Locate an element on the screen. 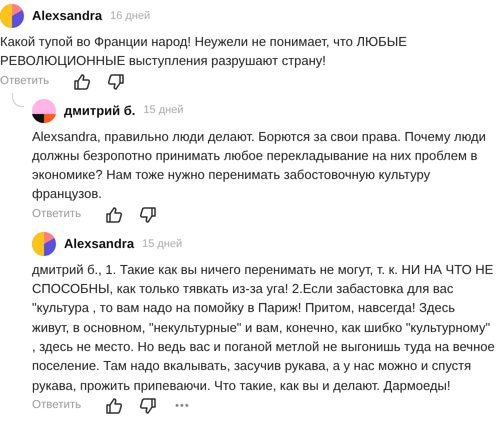  author-name: дмитрий б. is located at coordinates (100, 110).